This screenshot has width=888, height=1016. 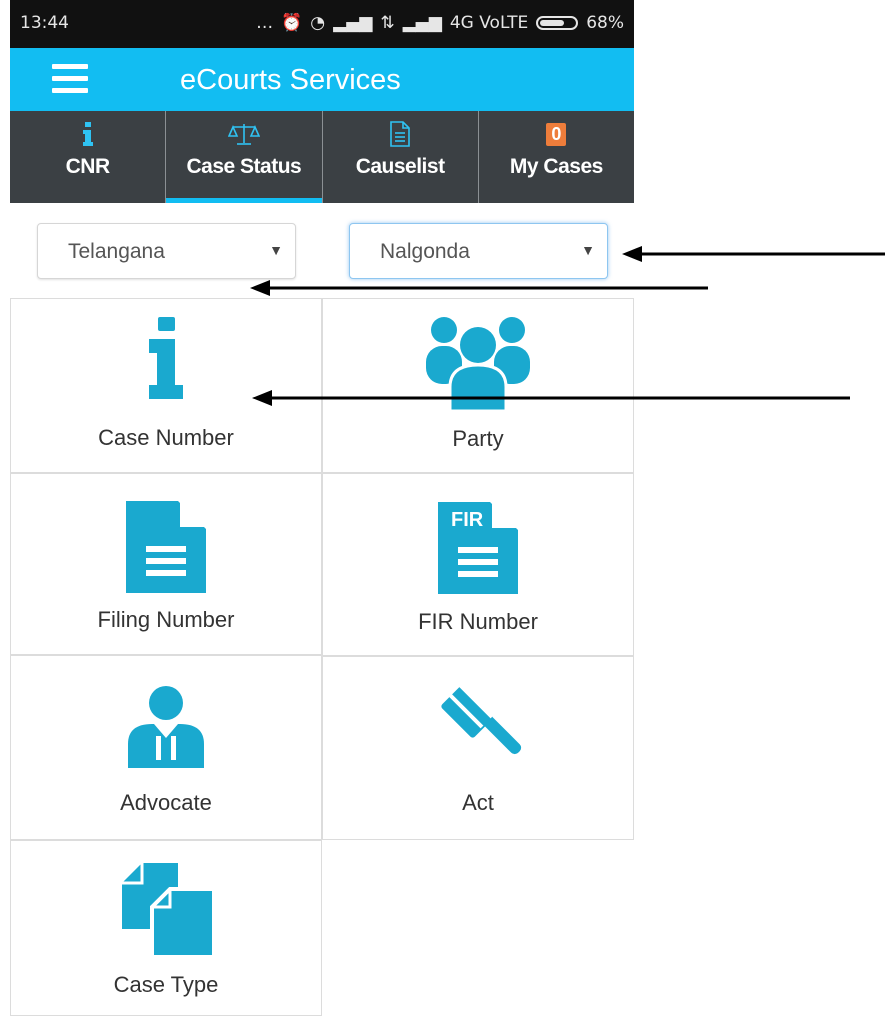 What do you see at coordinates (260, 288) in the screenshot?
I see `arrow-head-state` at bounding box center [260, 288].